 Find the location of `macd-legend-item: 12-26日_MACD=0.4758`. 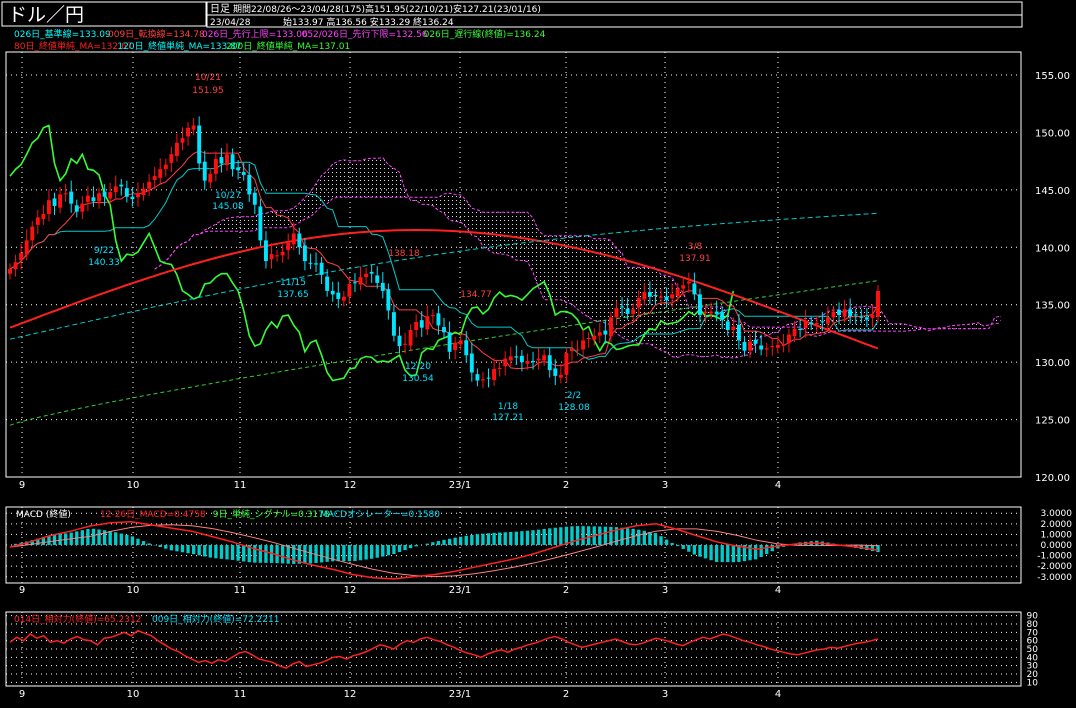

macd-legend-item: 12-26日_MACD=0.4758 is located at coordinates (153, 514).